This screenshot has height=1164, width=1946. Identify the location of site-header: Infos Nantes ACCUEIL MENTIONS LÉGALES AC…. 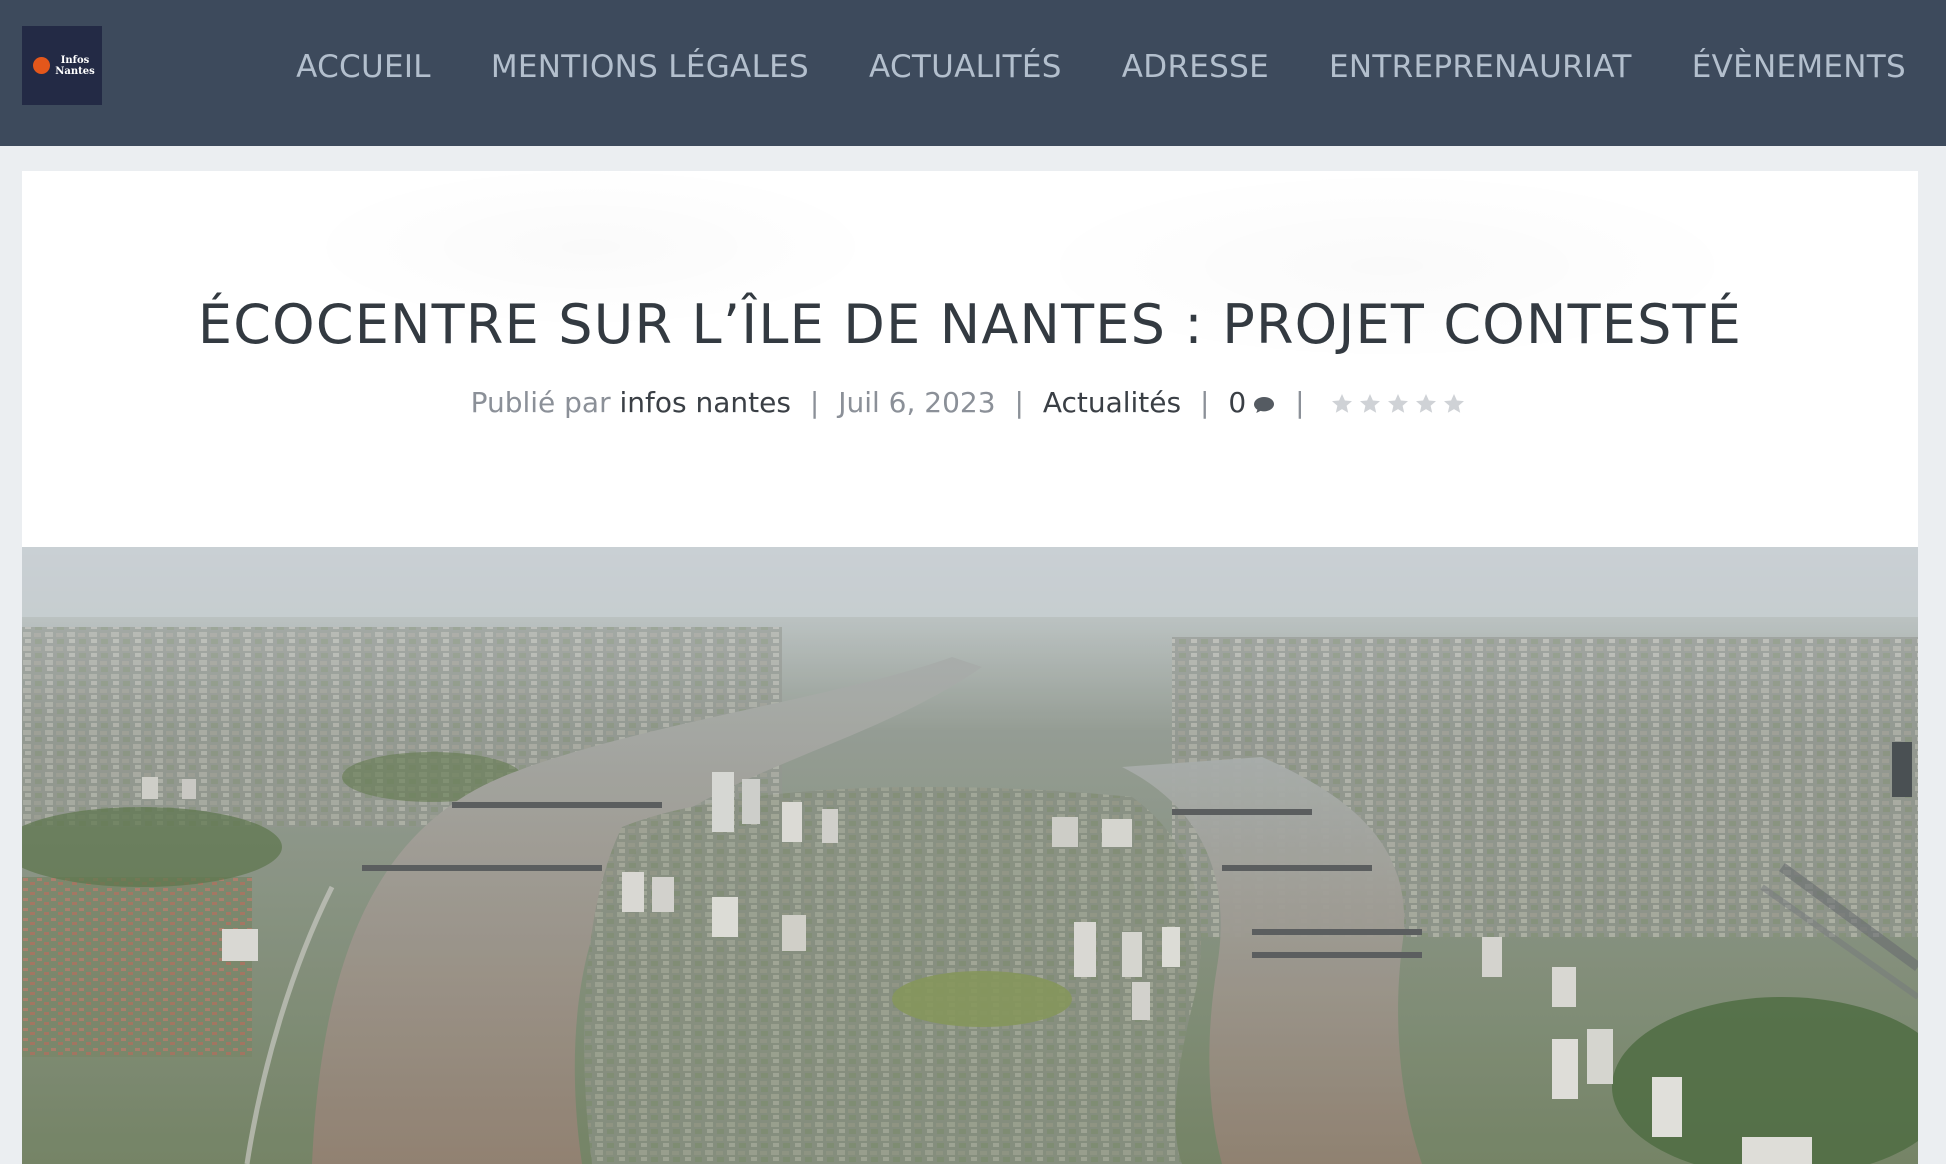
(973, 73).